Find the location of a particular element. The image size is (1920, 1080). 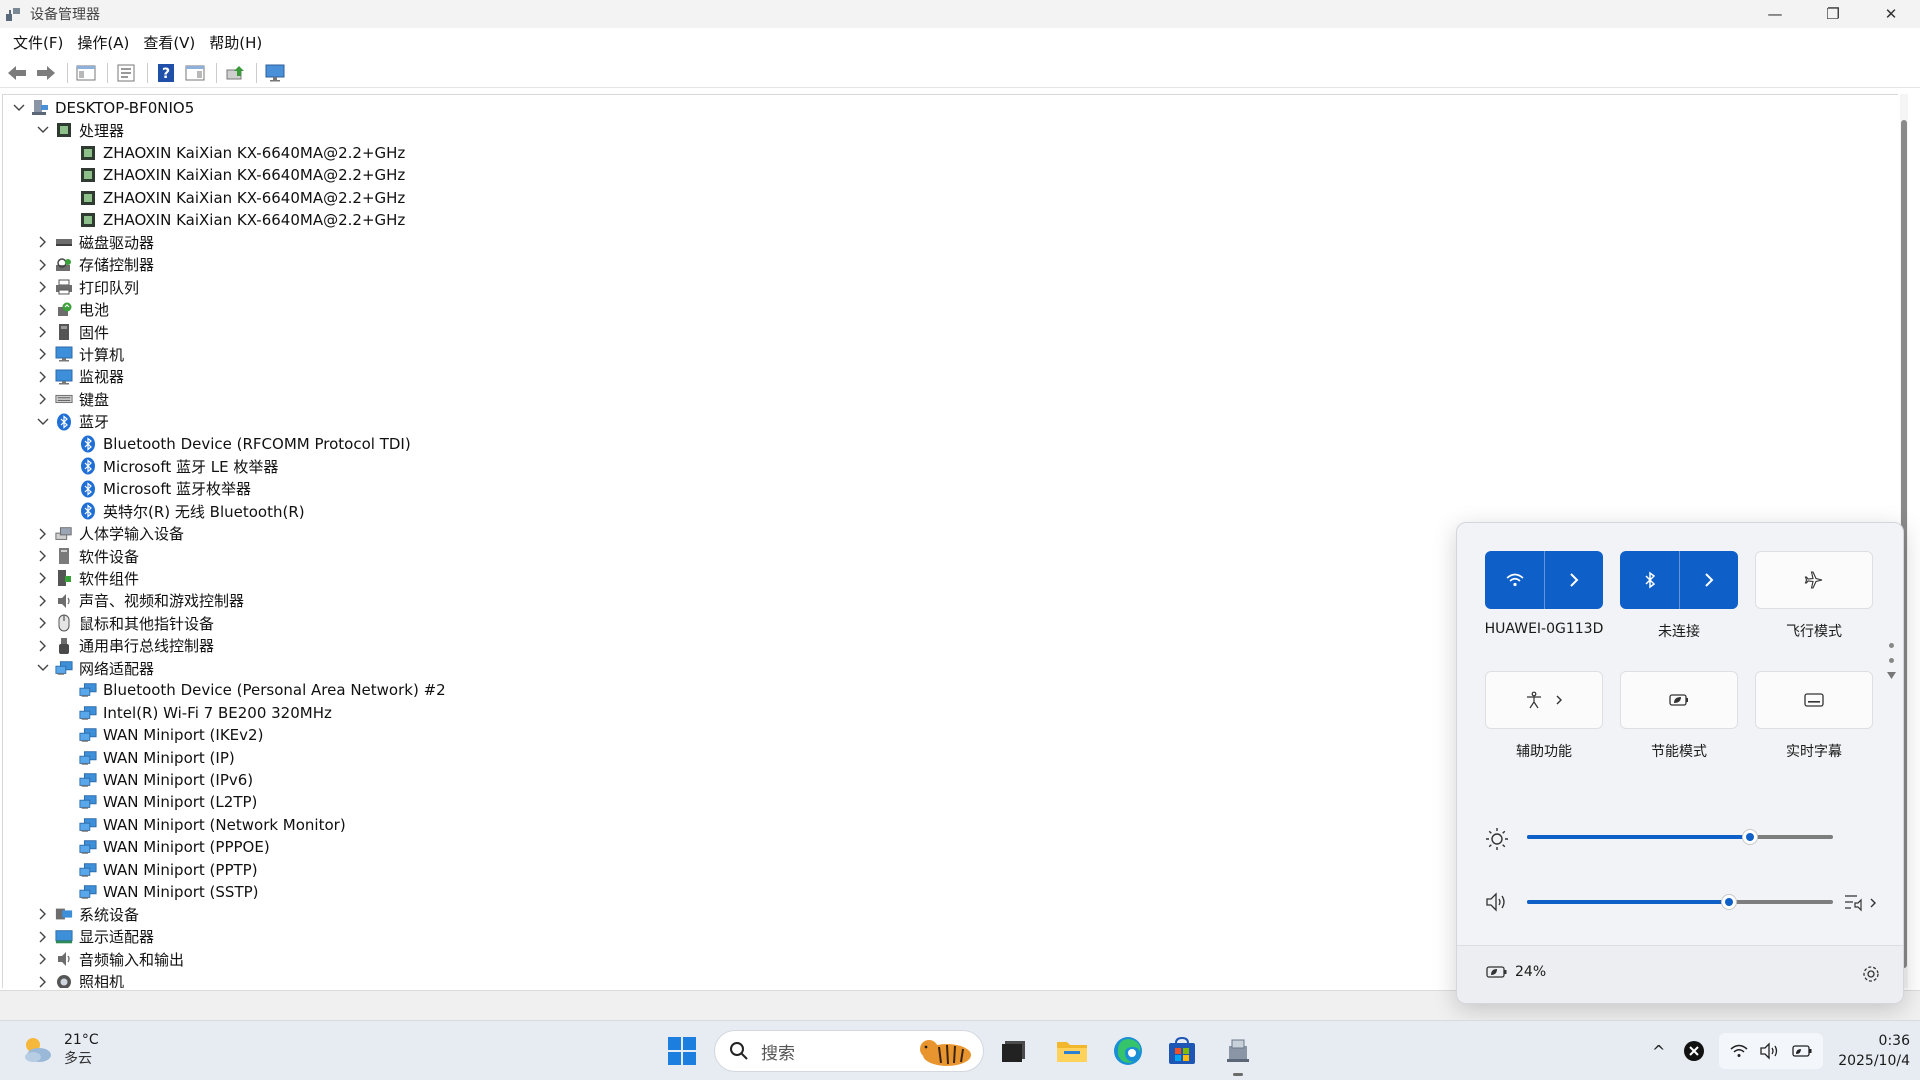

tree-node: 通用串行总线控制器 is located at coordinates (124, 646).